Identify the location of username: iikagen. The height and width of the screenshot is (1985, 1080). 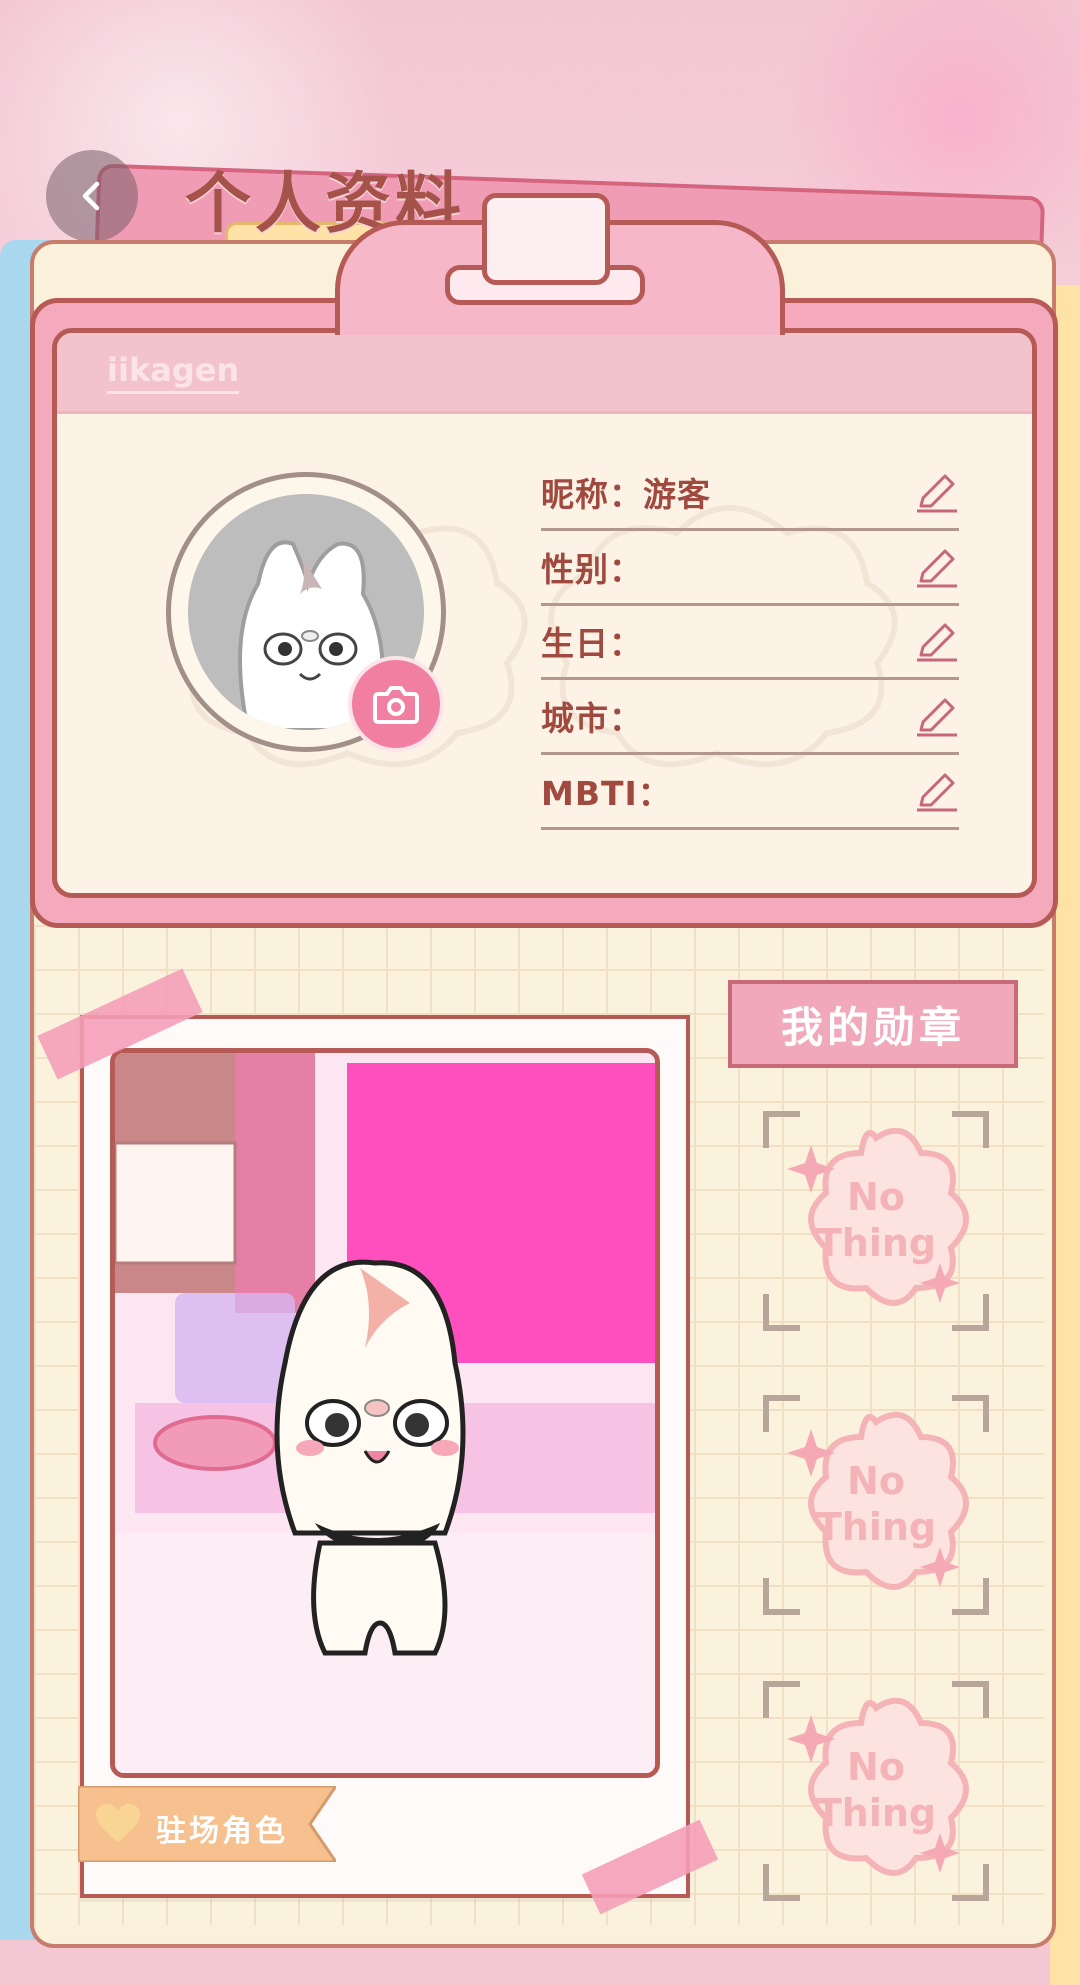
(173, 372).